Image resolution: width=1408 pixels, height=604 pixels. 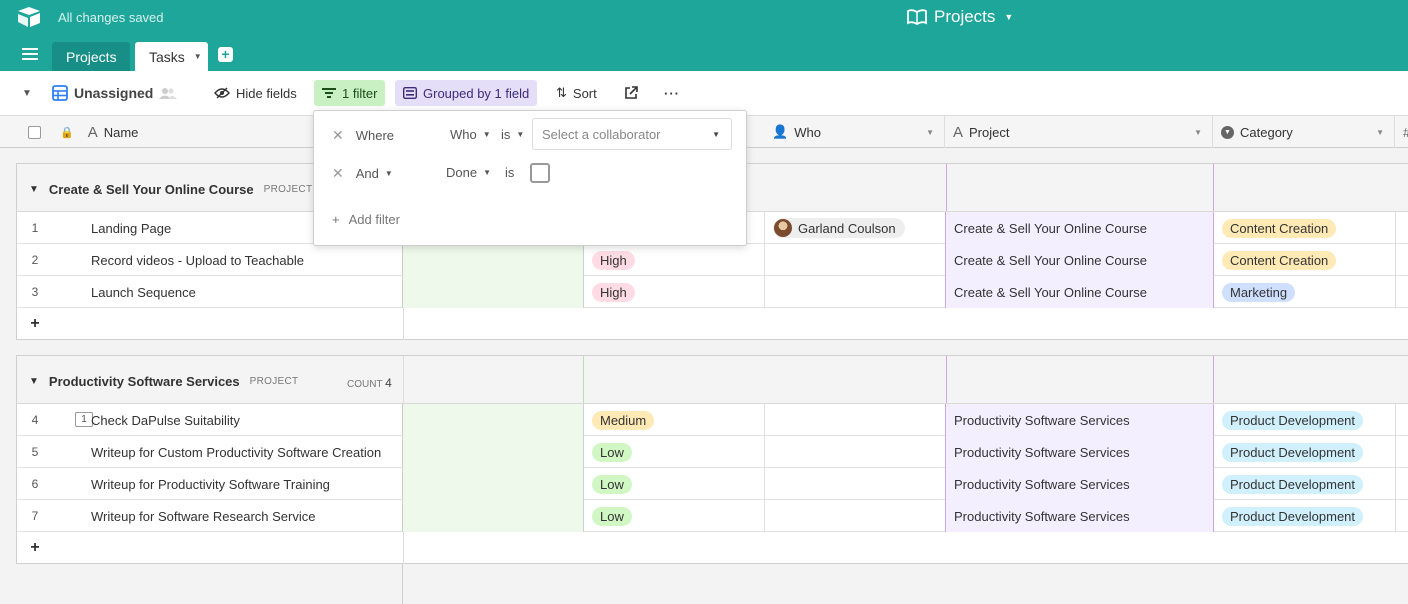 I want to click on checkbox, so click(x=34, y=132).